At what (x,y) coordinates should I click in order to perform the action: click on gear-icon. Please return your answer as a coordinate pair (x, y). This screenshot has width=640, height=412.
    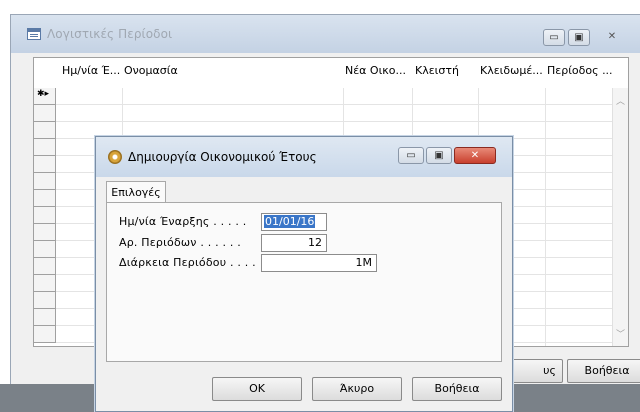
    Looking at the image, I should click on (115, 157).